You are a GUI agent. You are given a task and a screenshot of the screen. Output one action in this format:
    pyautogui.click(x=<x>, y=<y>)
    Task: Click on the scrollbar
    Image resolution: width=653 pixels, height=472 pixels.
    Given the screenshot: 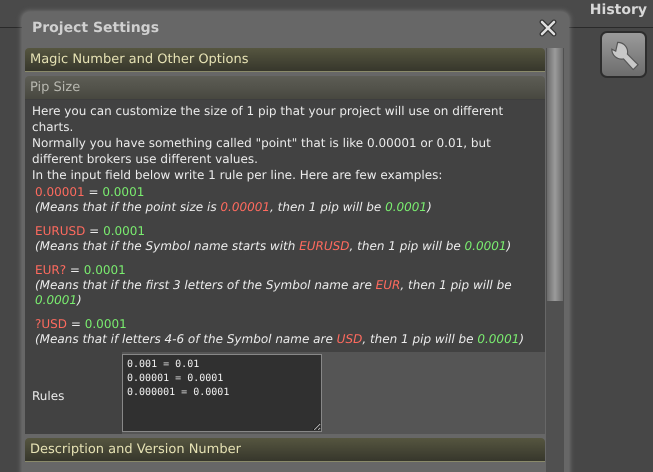 What is the action you would take?
    pyautogui.click(x=555, y=260)
    